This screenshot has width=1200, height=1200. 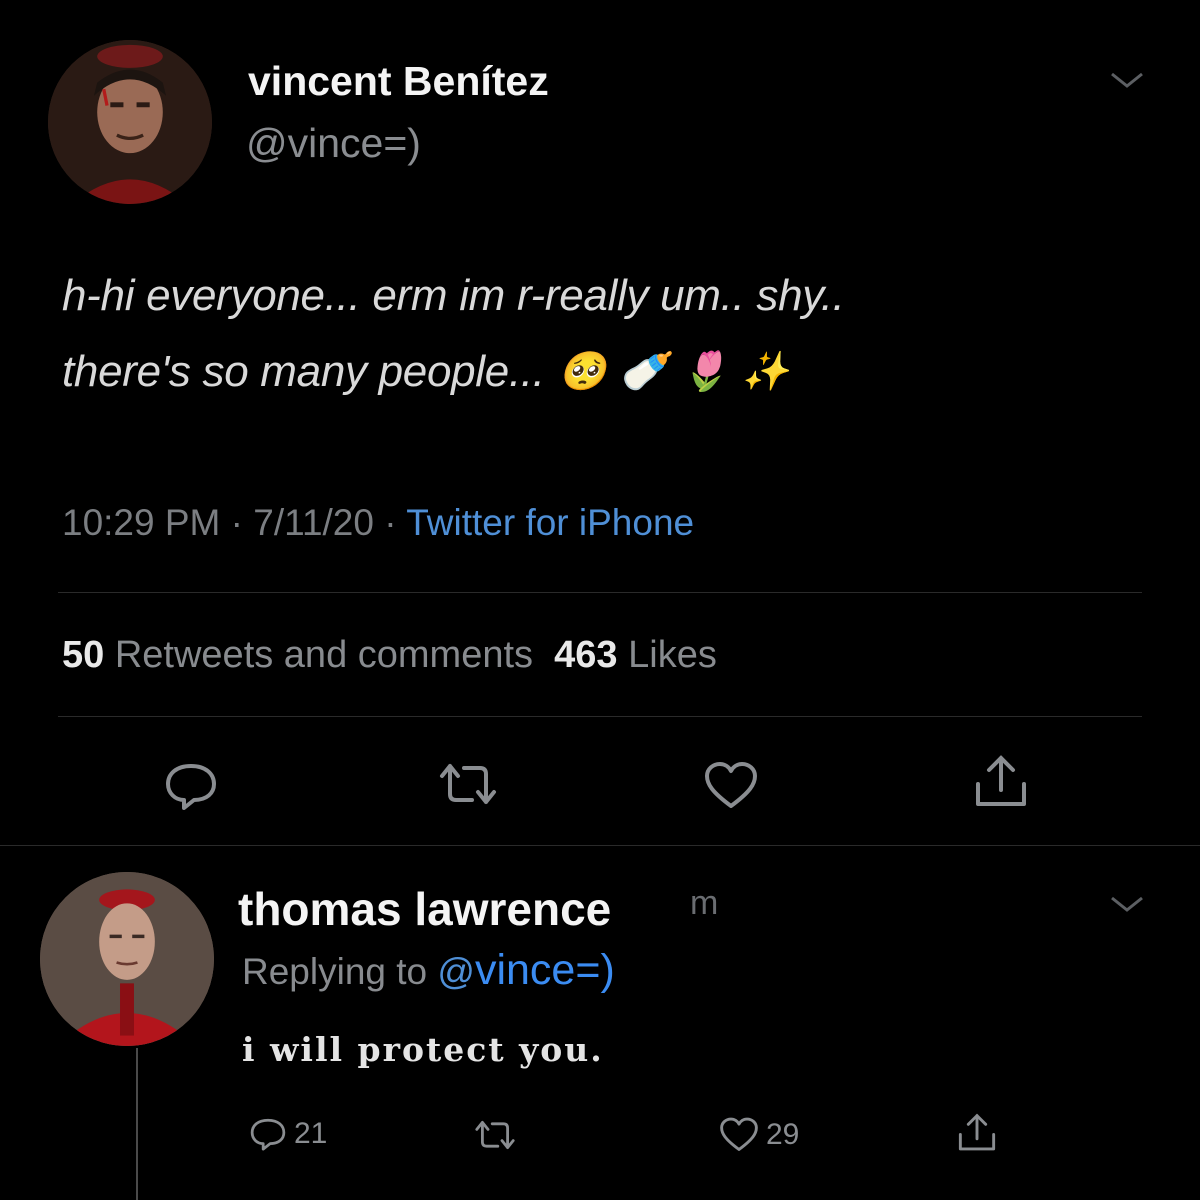 I want to click on reply-trailing-fragment: m, so click(x=704, y=903).